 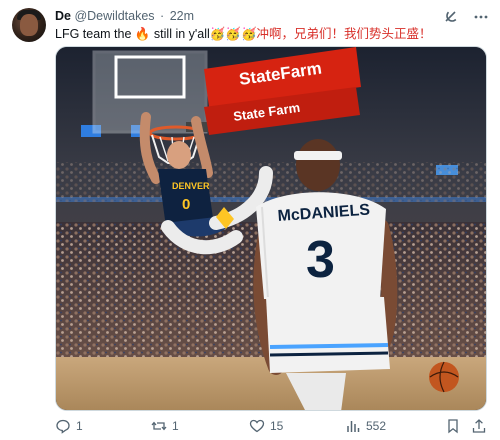 I want to click on nuggets-jersey-number: 0, so click(x=186, y=204).